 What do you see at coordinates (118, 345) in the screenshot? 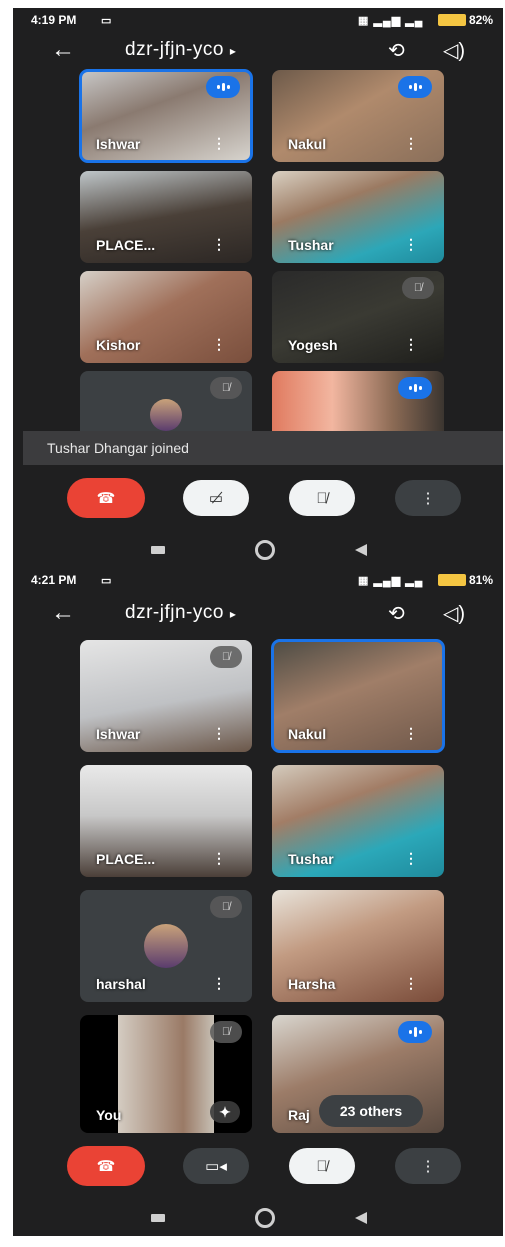
I see `participant-name: Kishor` at bounding box center [118, 345].